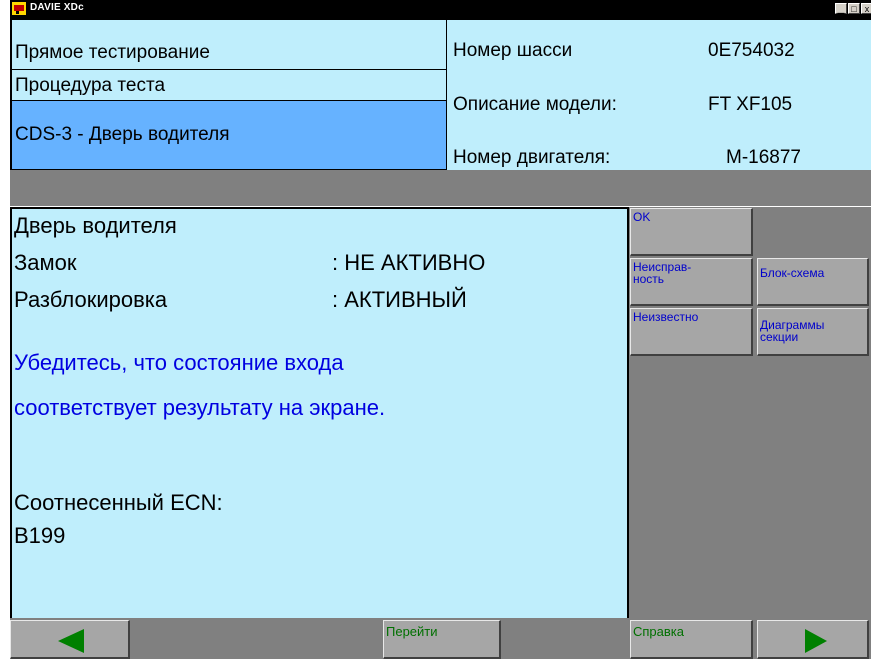 This screenshot has width=871, height=659. I want to click on goto-button: Перейти, so click(442, 639).